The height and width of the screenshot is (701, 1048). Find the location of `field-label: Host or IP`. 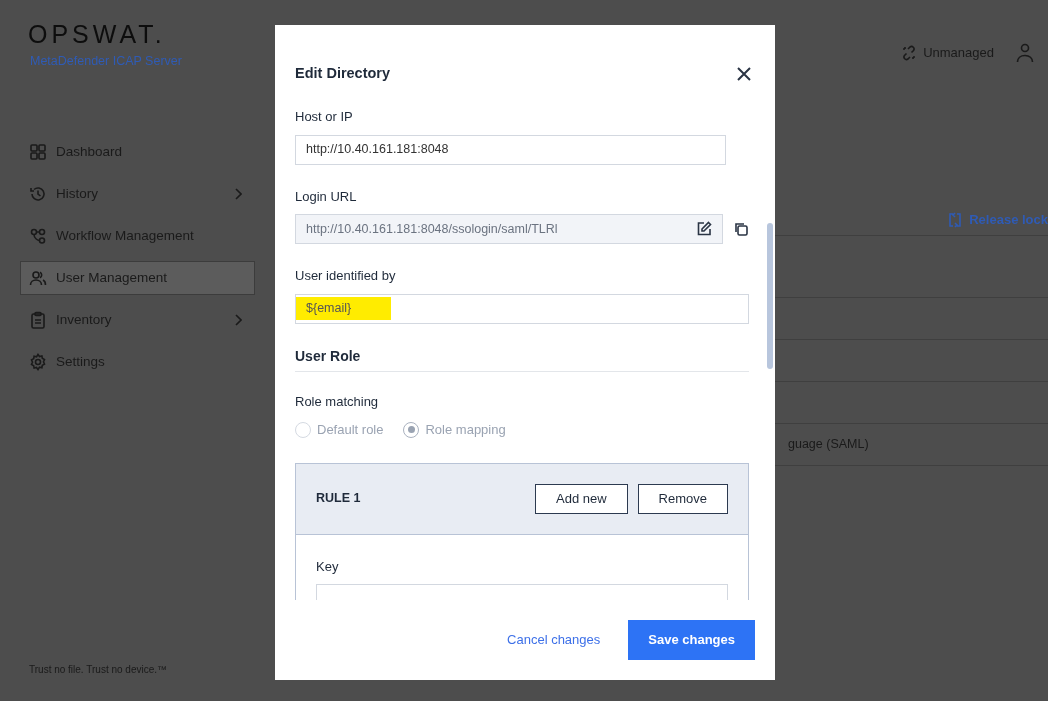

field-label: Host or IP is located at coordinates (324, 117).